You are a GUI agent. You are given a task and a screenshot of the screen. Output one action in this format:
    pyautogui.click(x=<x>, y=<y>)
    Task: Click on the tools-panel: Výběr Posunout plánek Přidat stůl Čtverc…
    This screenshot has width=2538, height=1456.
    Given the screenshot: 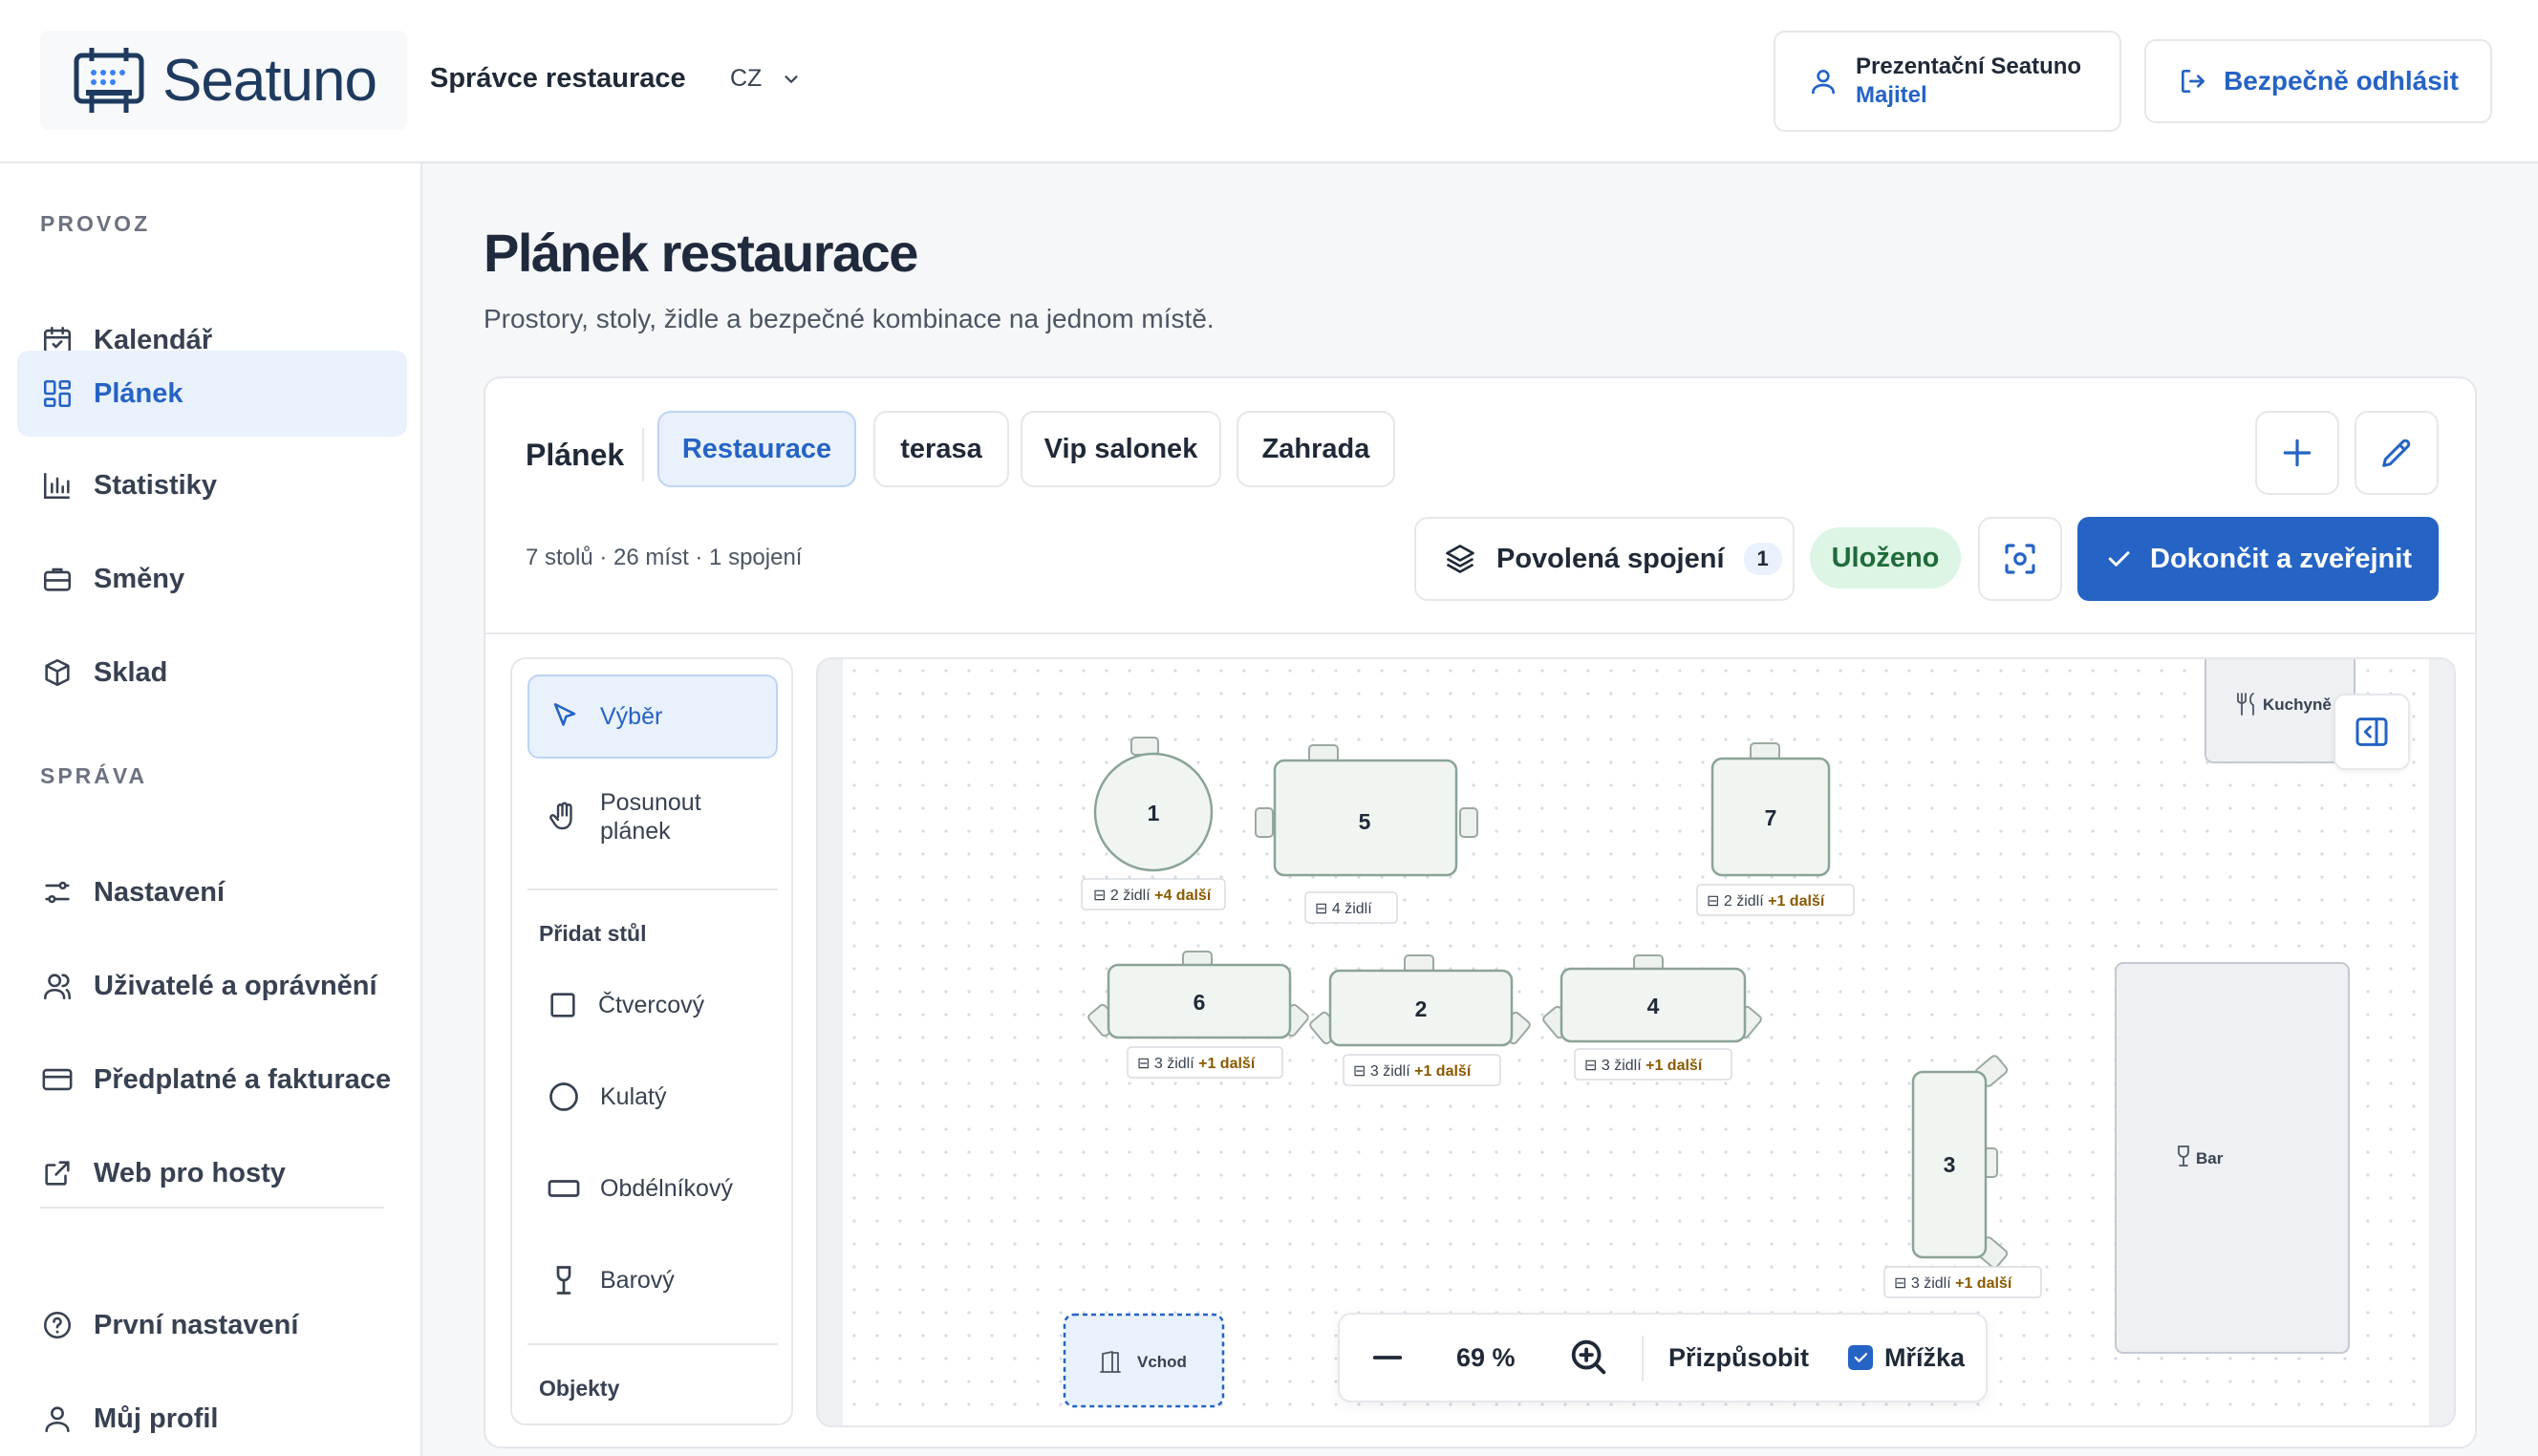 What is the action you would take?
    pyautogui.click(x=651, y=1041)
    